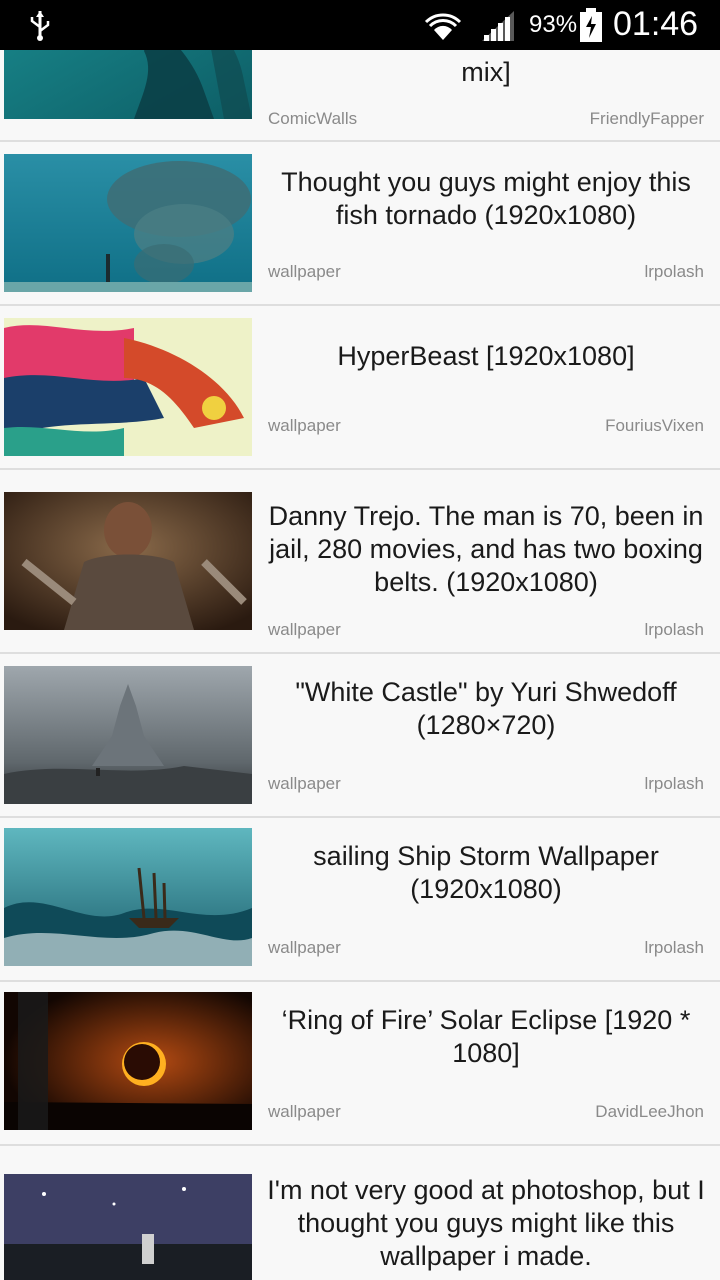 This screenshot has height=1280, width=720. What do you see at coordinates (486, 72) in the screenshot?
I see `post-title: mix]` at bounding box center [486, 72].